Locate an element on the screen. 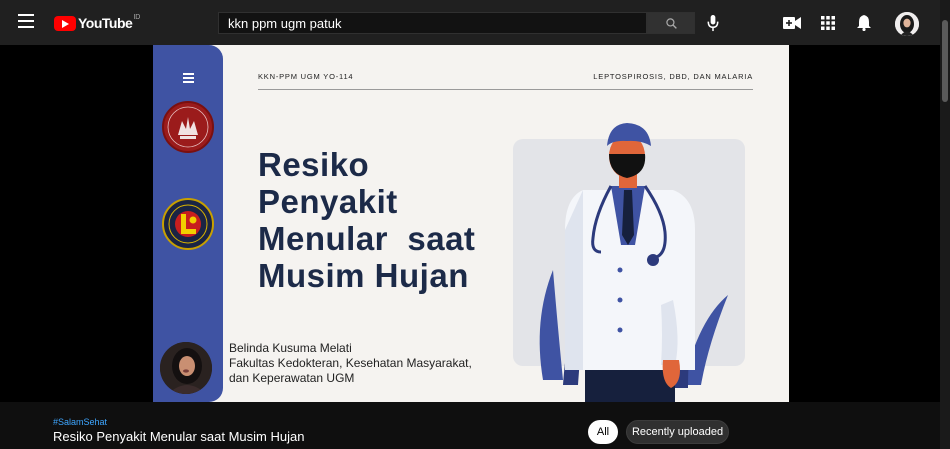  slide-title-line: Penyakit is located at coordinates (328, 201).